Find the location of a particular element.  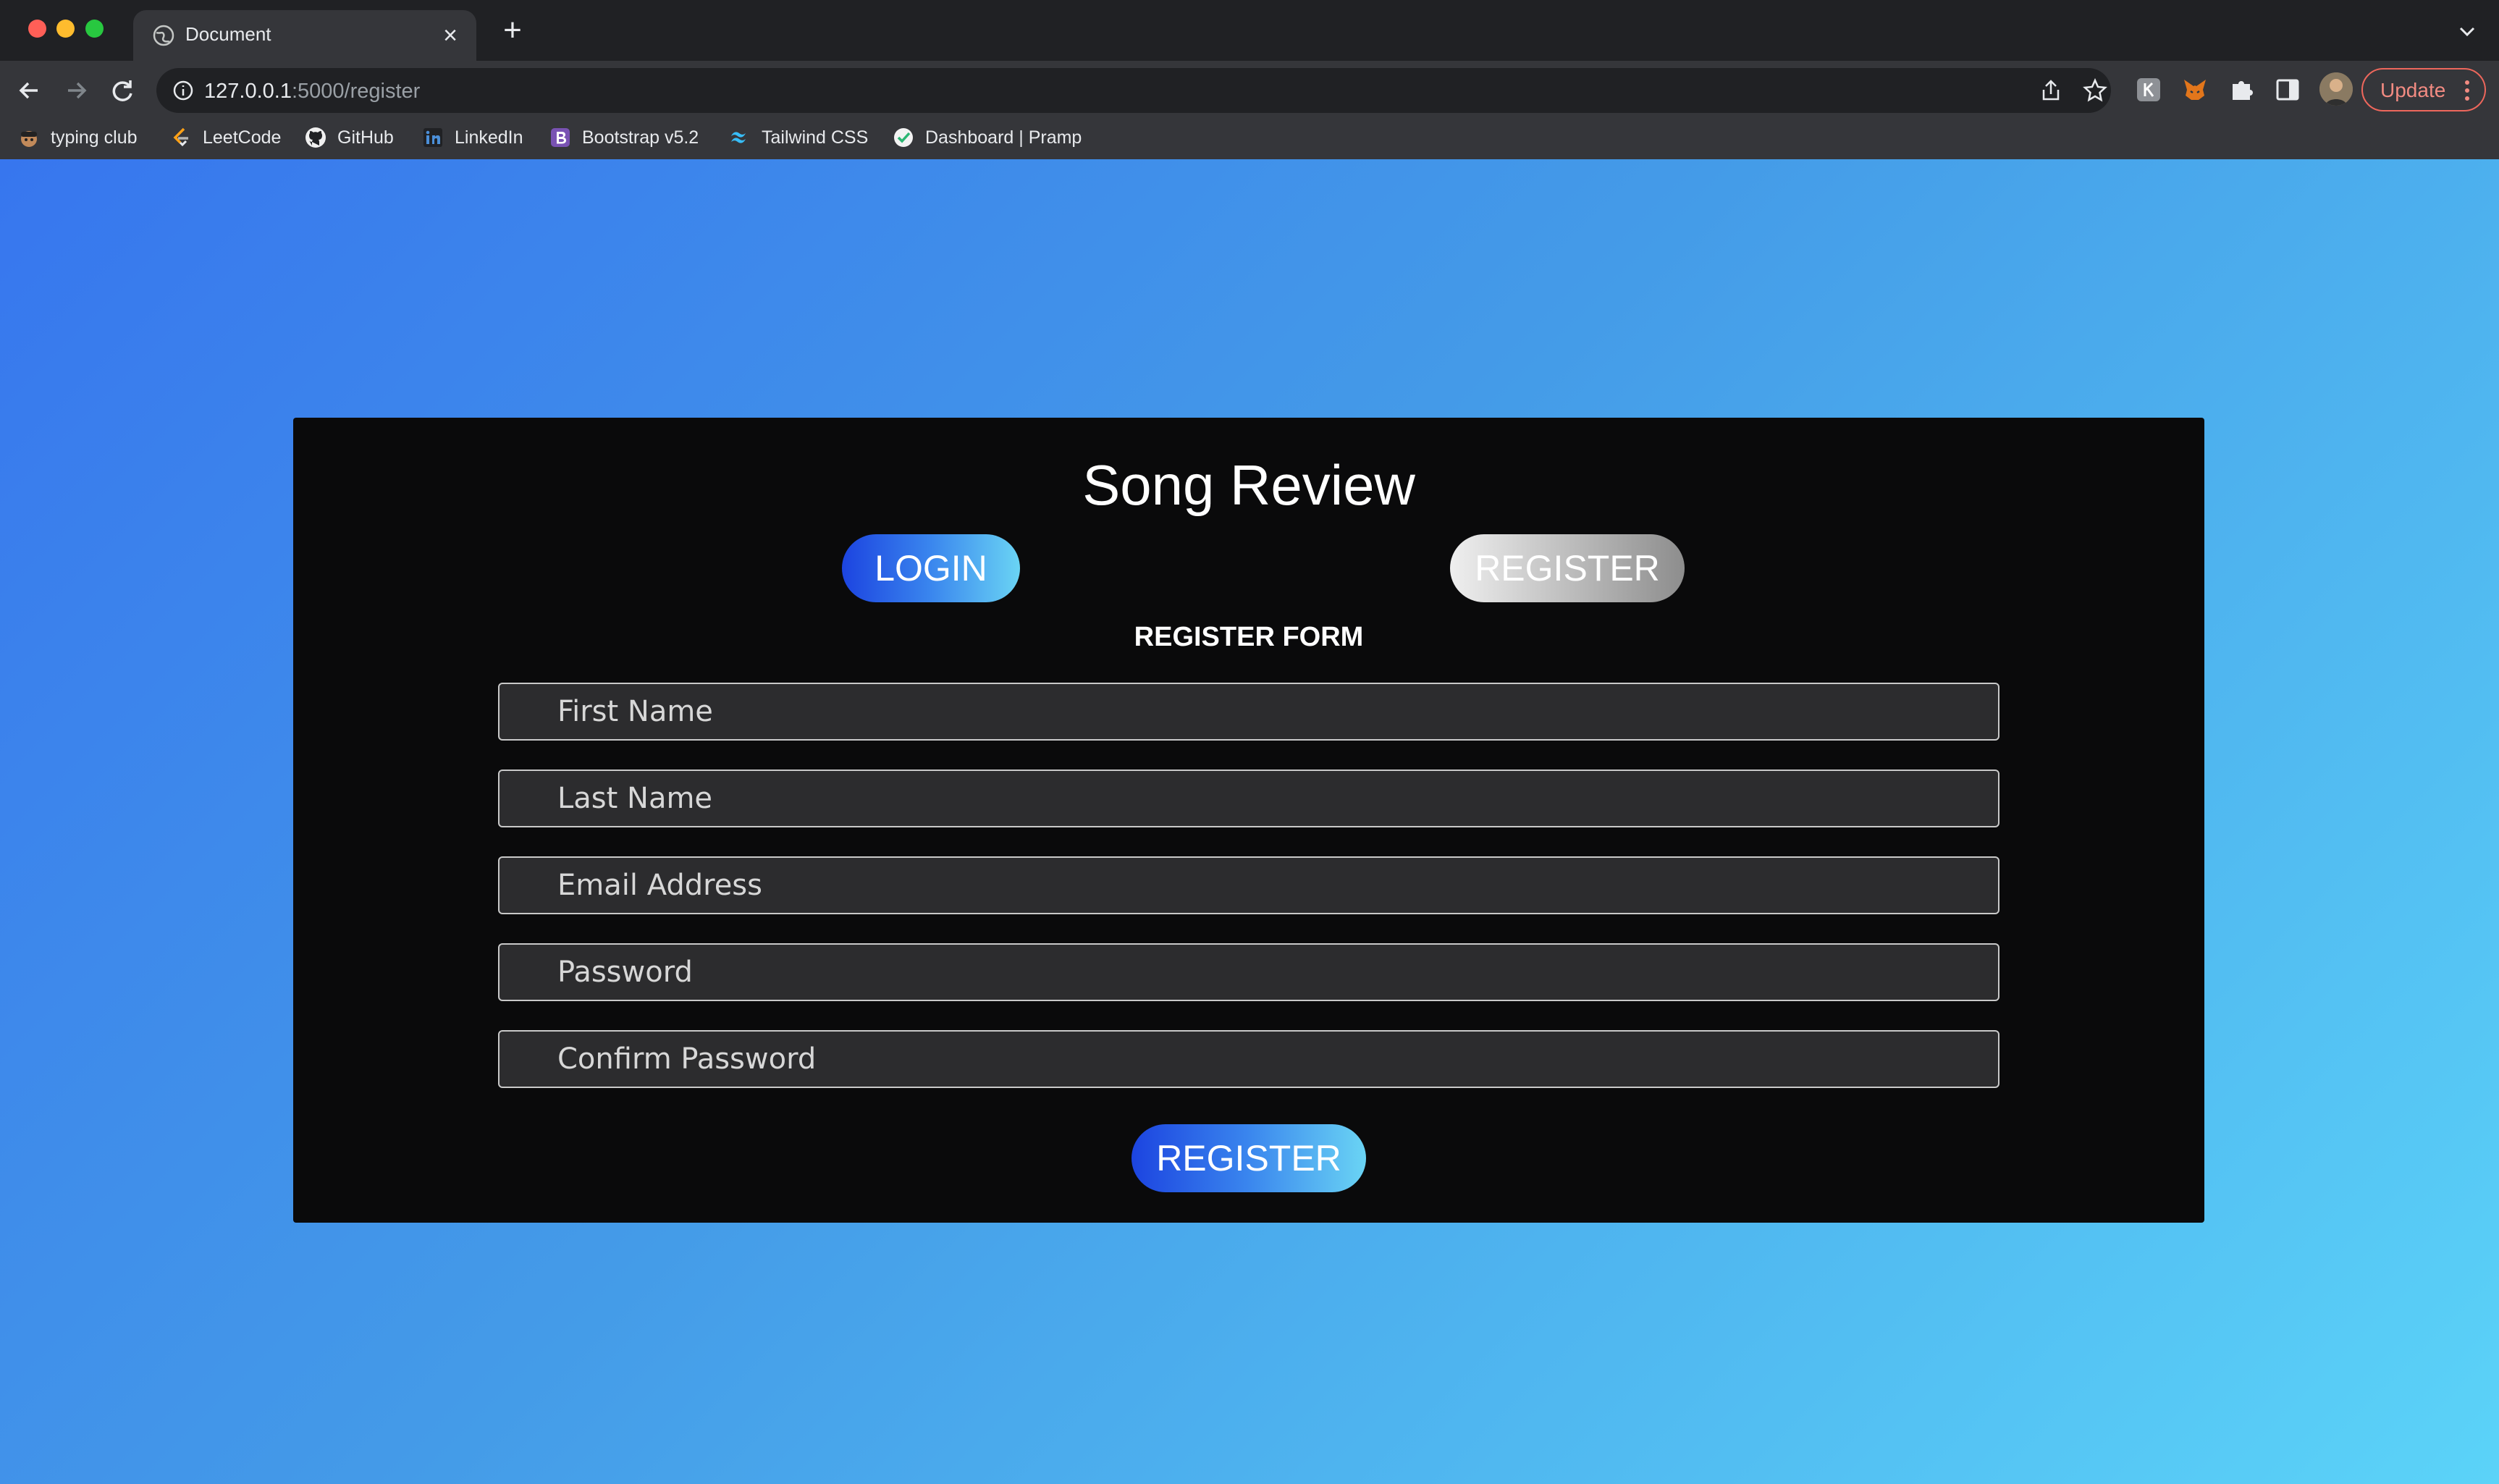

bookmark-linkedin: LinkedIn is located at coordinates (479, 137).